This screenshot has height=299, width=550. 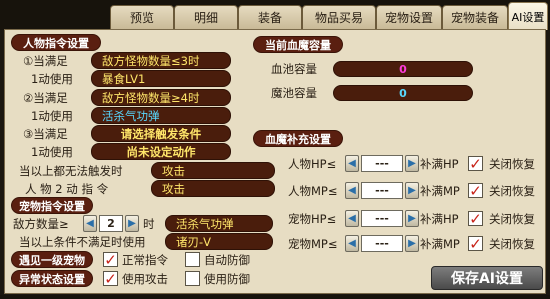 I want to click on player-mp-decrease-button: ◀, so click(x=352, y=190).